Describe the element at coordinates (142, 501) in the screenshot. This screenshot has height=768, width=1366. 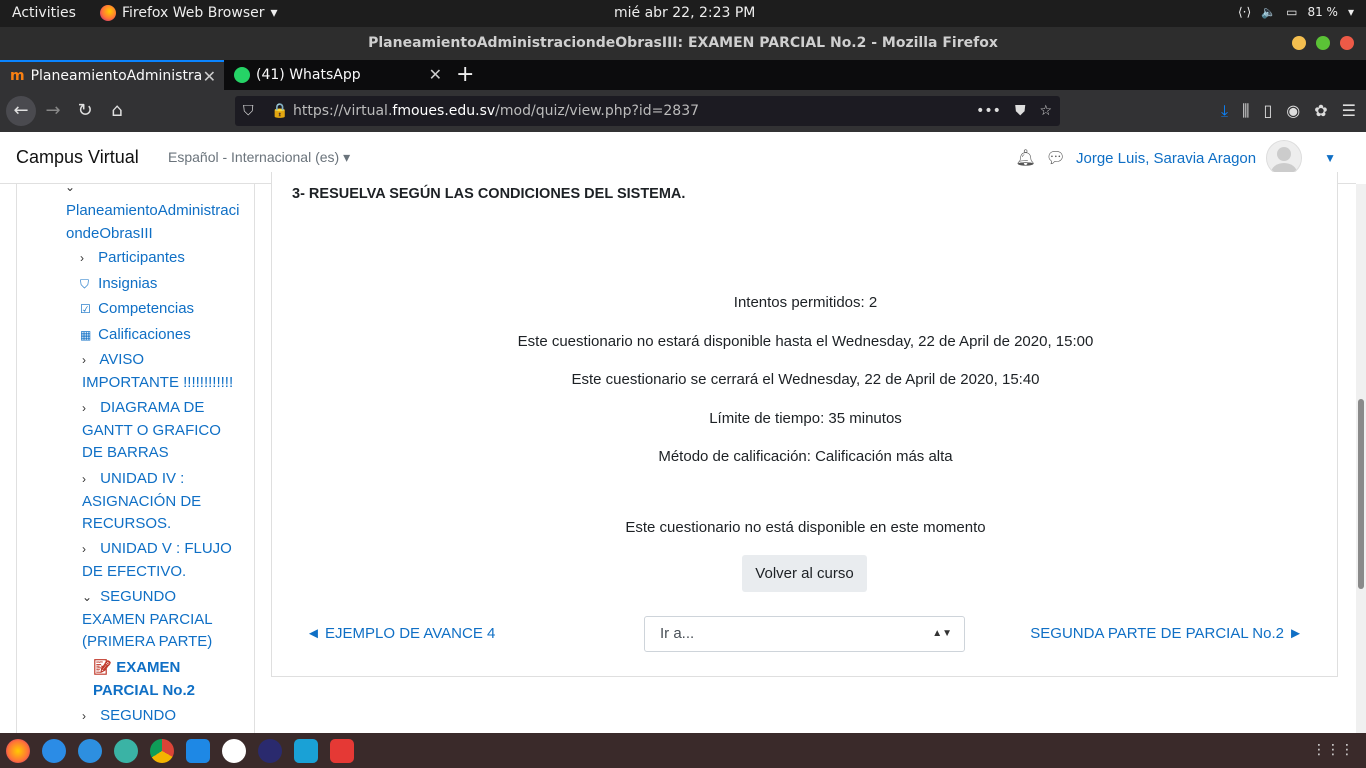
I see `drawer-item-label: UNIDAD IV : ASIGNACIÓN DE RECURSOS.` at that location.